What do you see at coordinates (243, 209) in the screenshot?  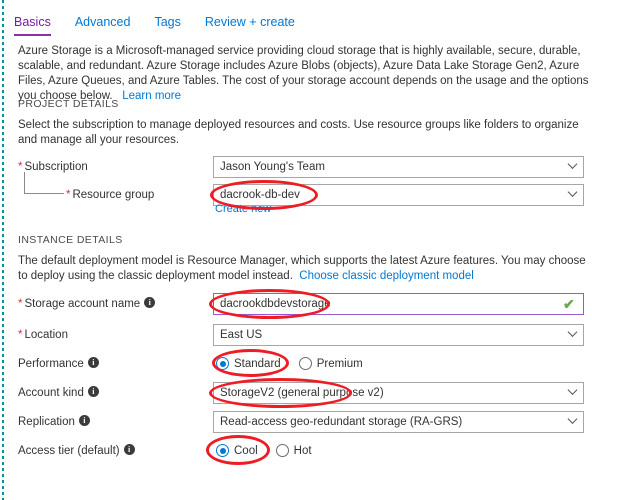 I see `create-new-resource-group-link: Create new` at bounding box center [243, 209].